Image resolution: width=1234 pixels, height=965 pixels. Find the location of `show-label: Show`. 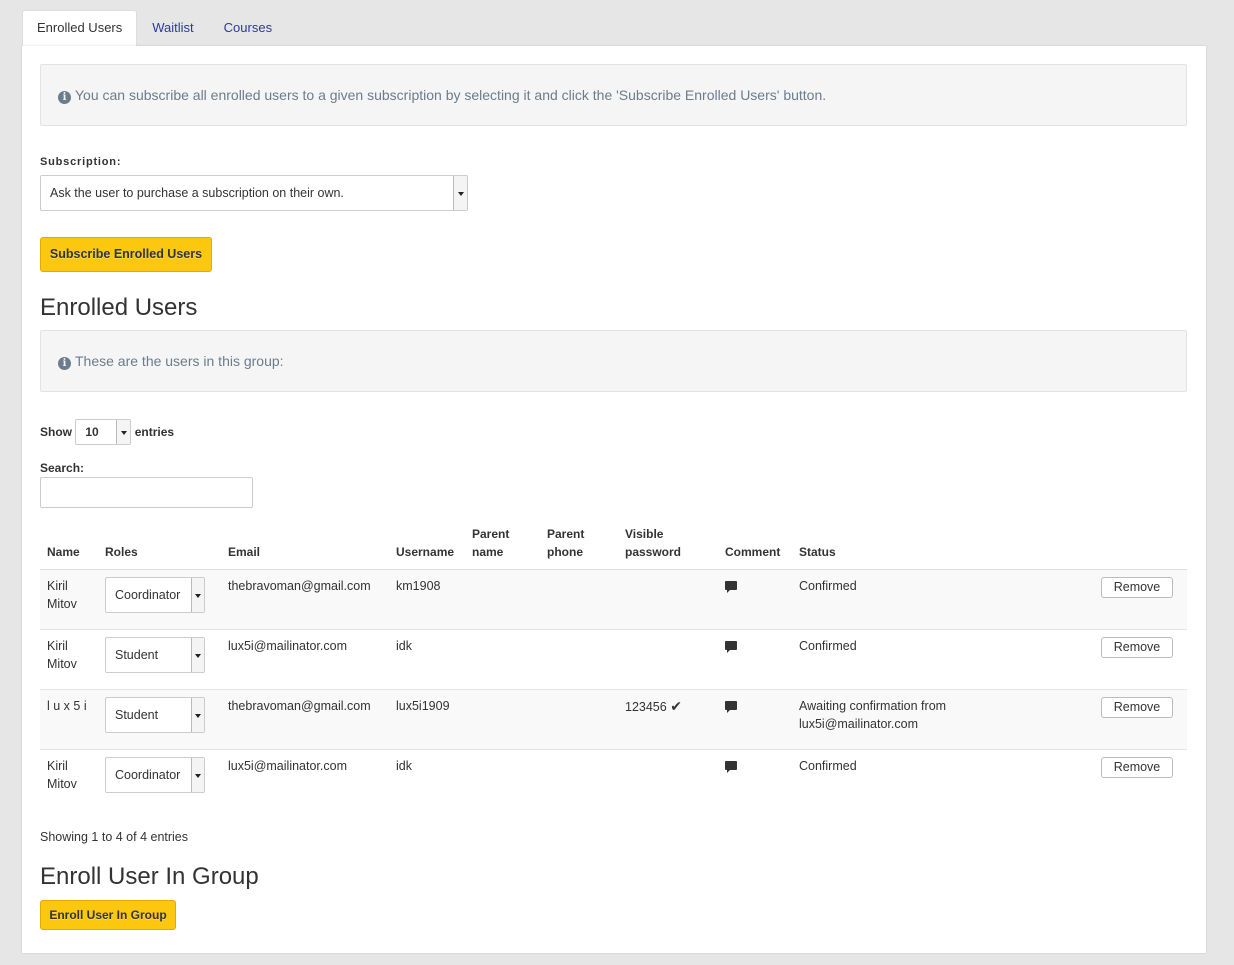

show-label: Show is located at coordinates (56, 432).